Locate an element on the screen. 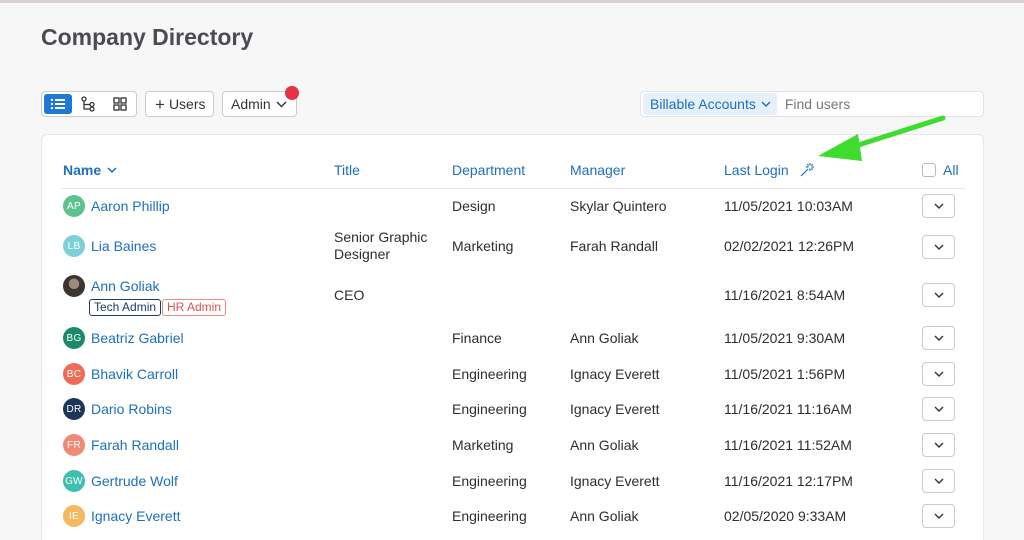  user-name-link: Ignacy Everett is located at coordinates (136, 516).